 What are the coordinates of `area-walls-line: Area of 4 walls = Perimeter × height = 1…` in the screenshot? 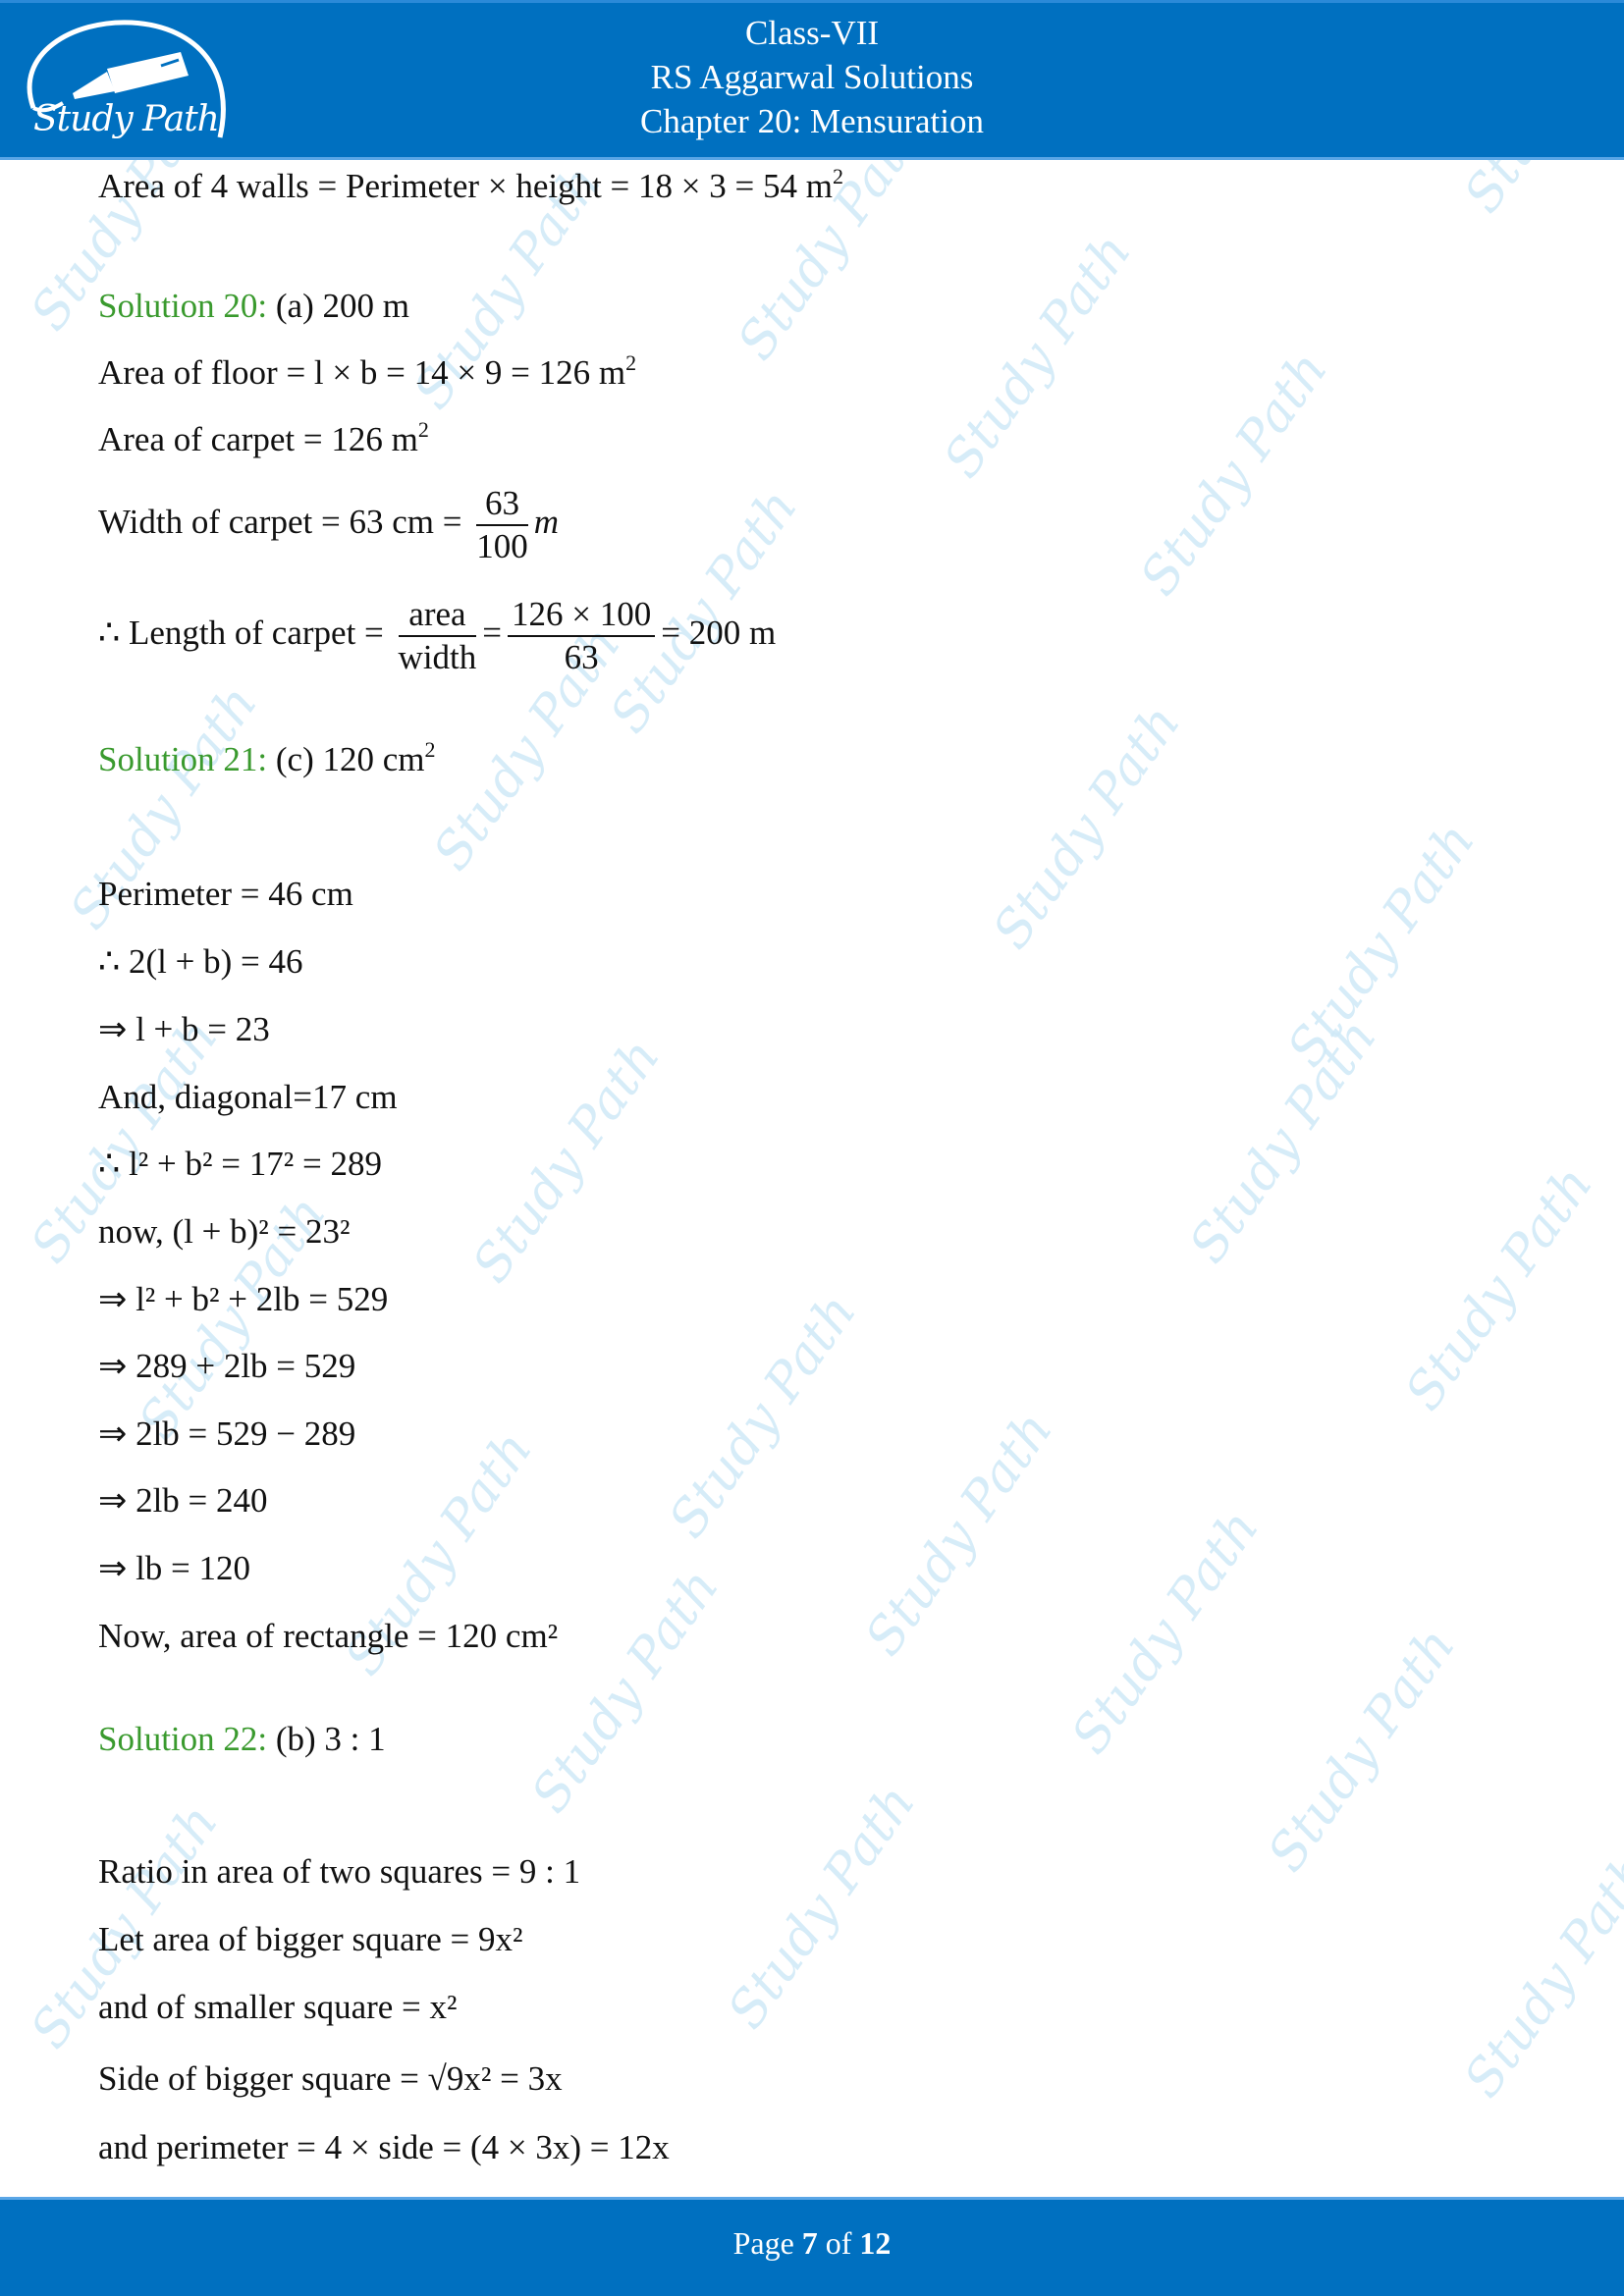 It's located at (470, 186).